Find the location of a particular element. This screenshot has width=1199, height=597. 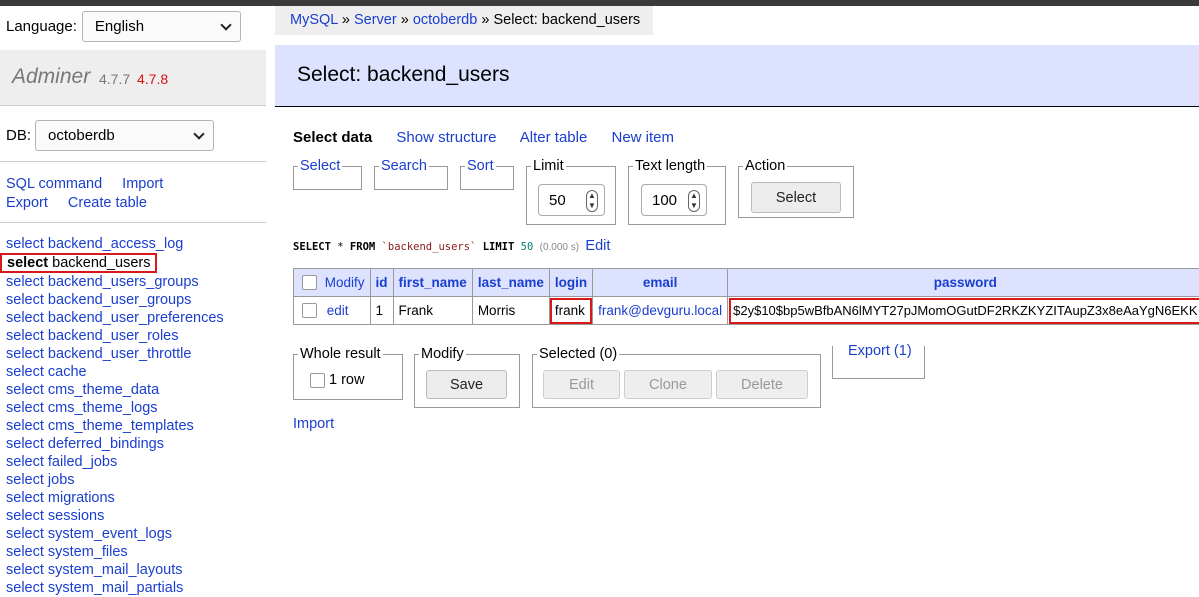

select-all-checkbox is located at coordinates (309, 282).